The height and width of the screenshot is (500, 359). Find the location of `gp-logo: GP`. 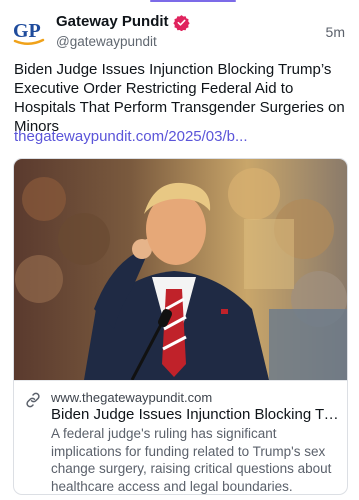

gp-logo: GP is located at coordinates (29, 32).